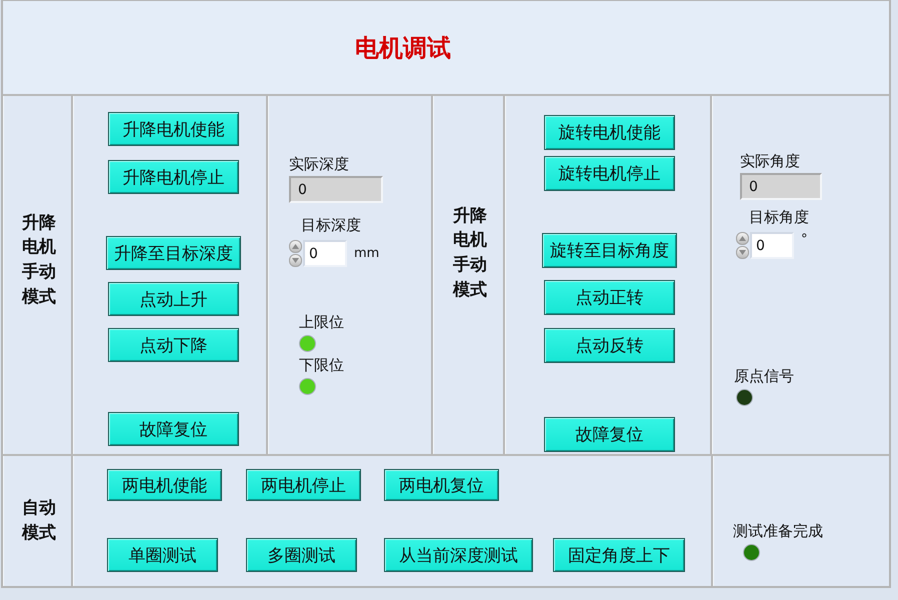 The height and width of the screenshot is (600, 898). Describe the element at coordinates (781, 186) in the screenshot. I see `angle-readout: 0` at that location.